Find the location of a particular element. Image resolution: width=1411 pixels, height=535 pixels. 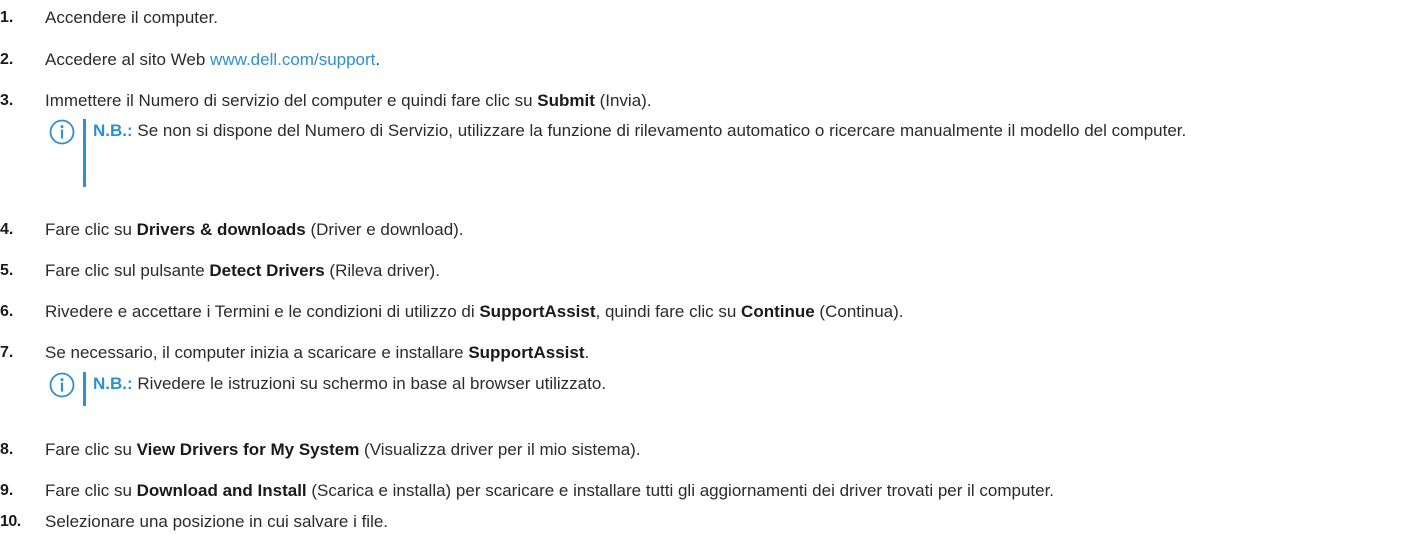

step-number: 8. is located at coordinates (7, 449).